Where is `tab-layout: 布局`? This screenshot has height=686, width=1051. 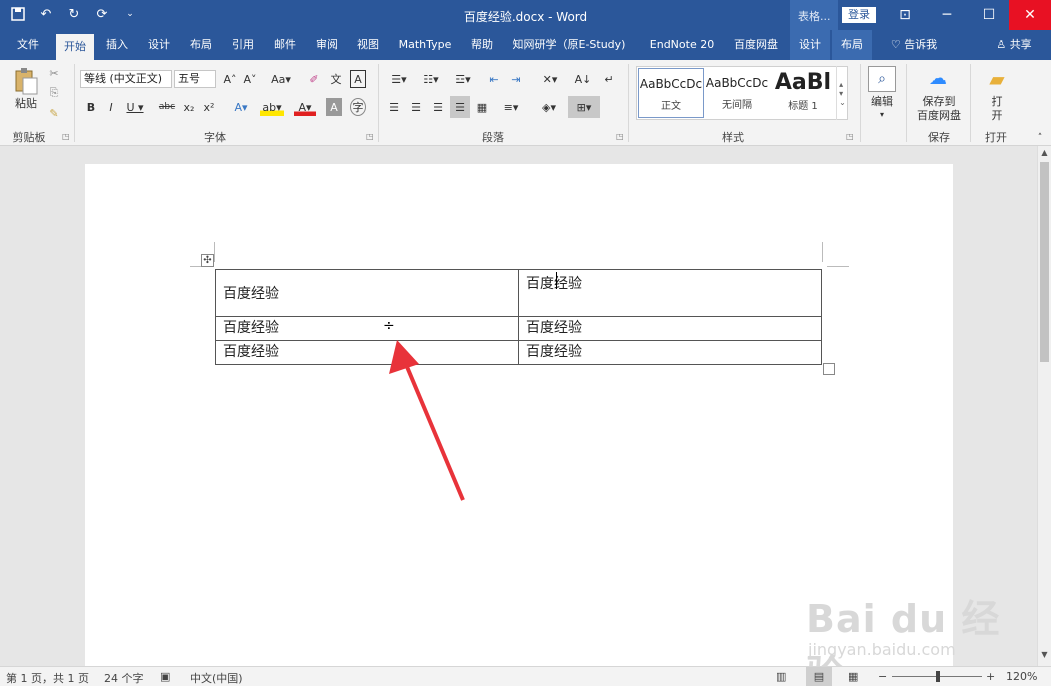
tab-layout: 布局 is located at coordinates (201, 45).